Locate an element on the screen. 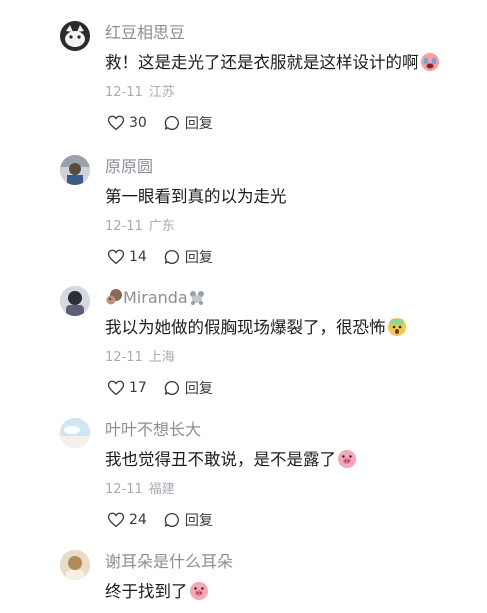 The image size is (487, 613). sky-avatar-icon is located at coordinates (75, 433).